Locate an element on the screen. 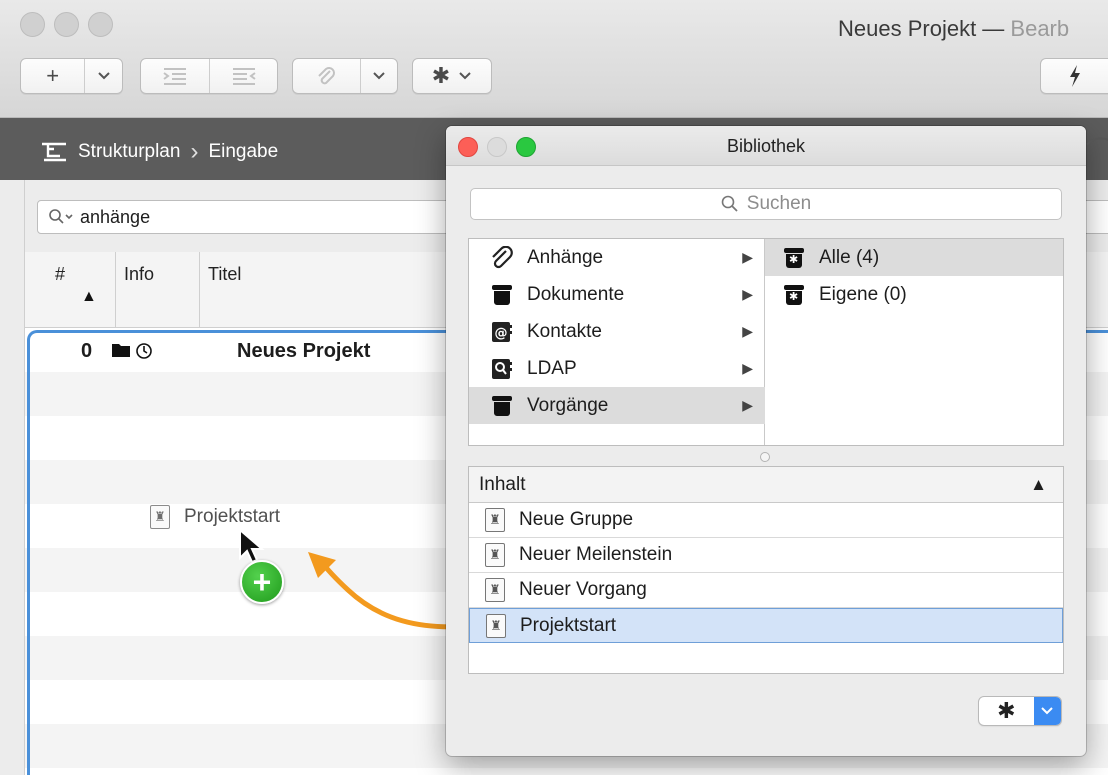 Image resolution: width=1108 pixels, height=775 pixels. library-search-field: Suchen is located at coordinates (766, 204).